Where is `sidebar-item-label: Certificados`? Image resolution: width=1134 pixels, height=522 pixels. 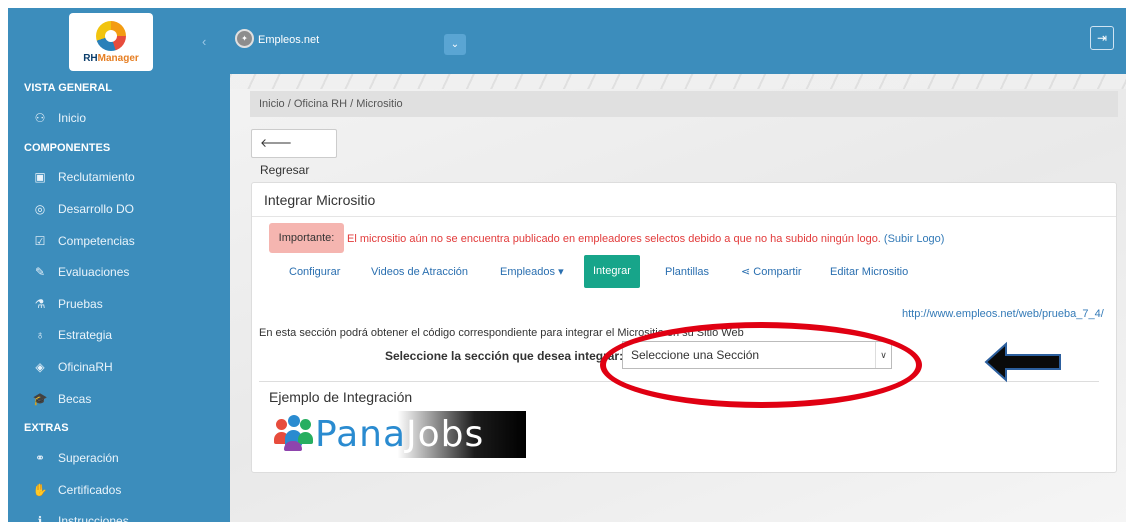 sidebar-item-label: Certificados is located at coordinates (90, 489).